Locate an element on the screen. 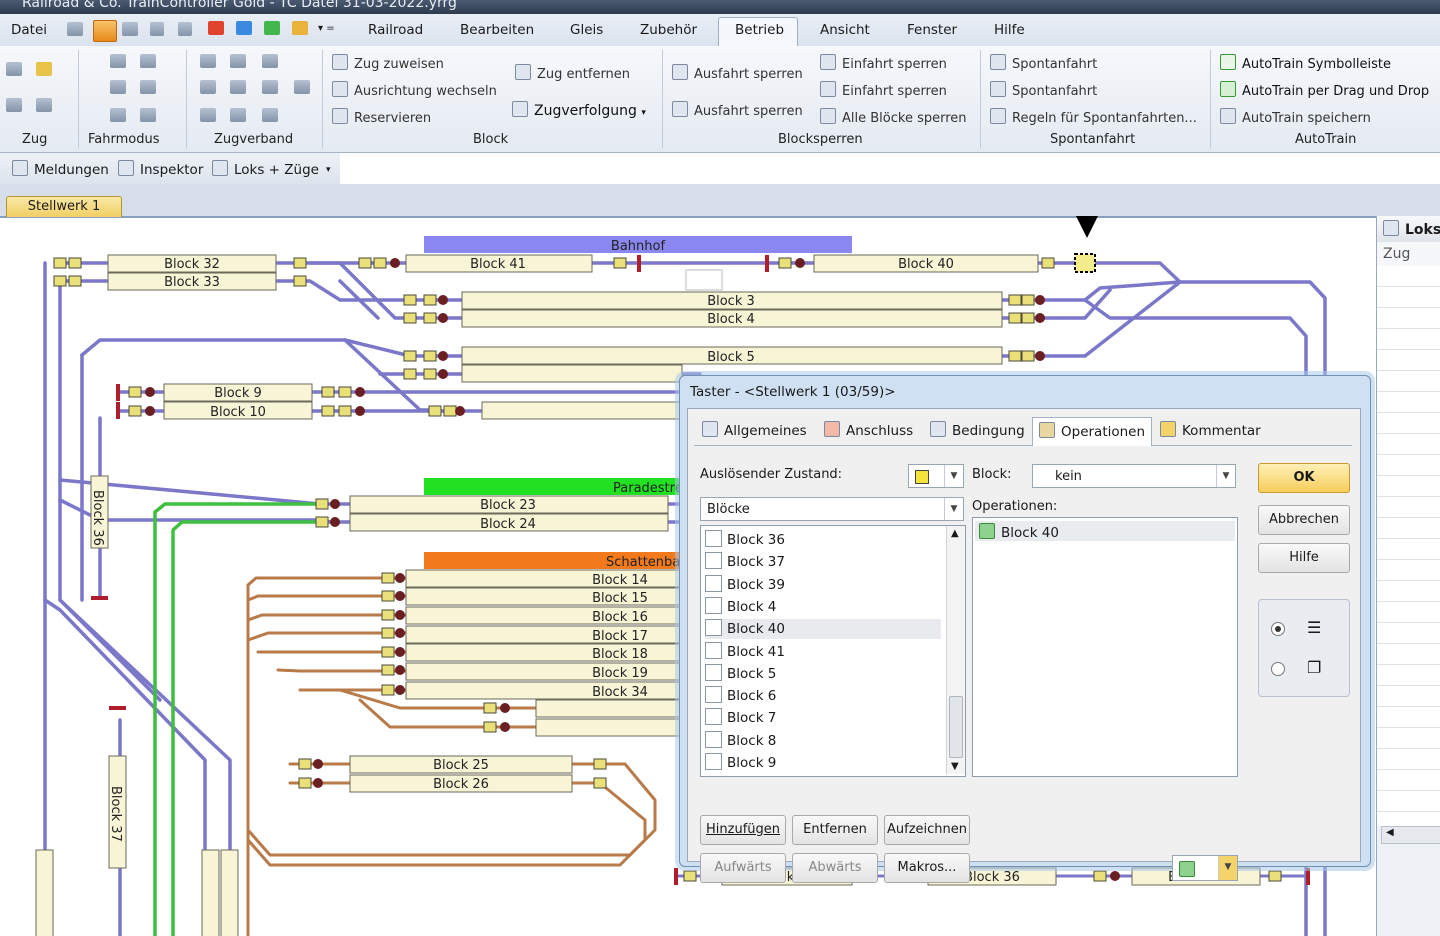  operation-type-select: ▼ is located at coordinates (1205, 868).